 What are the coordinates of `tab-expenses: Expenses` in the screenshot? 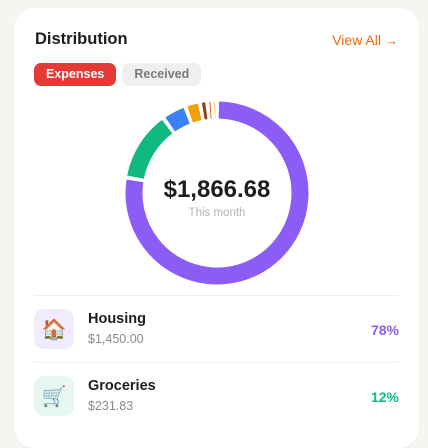 It's located at (75, 74).